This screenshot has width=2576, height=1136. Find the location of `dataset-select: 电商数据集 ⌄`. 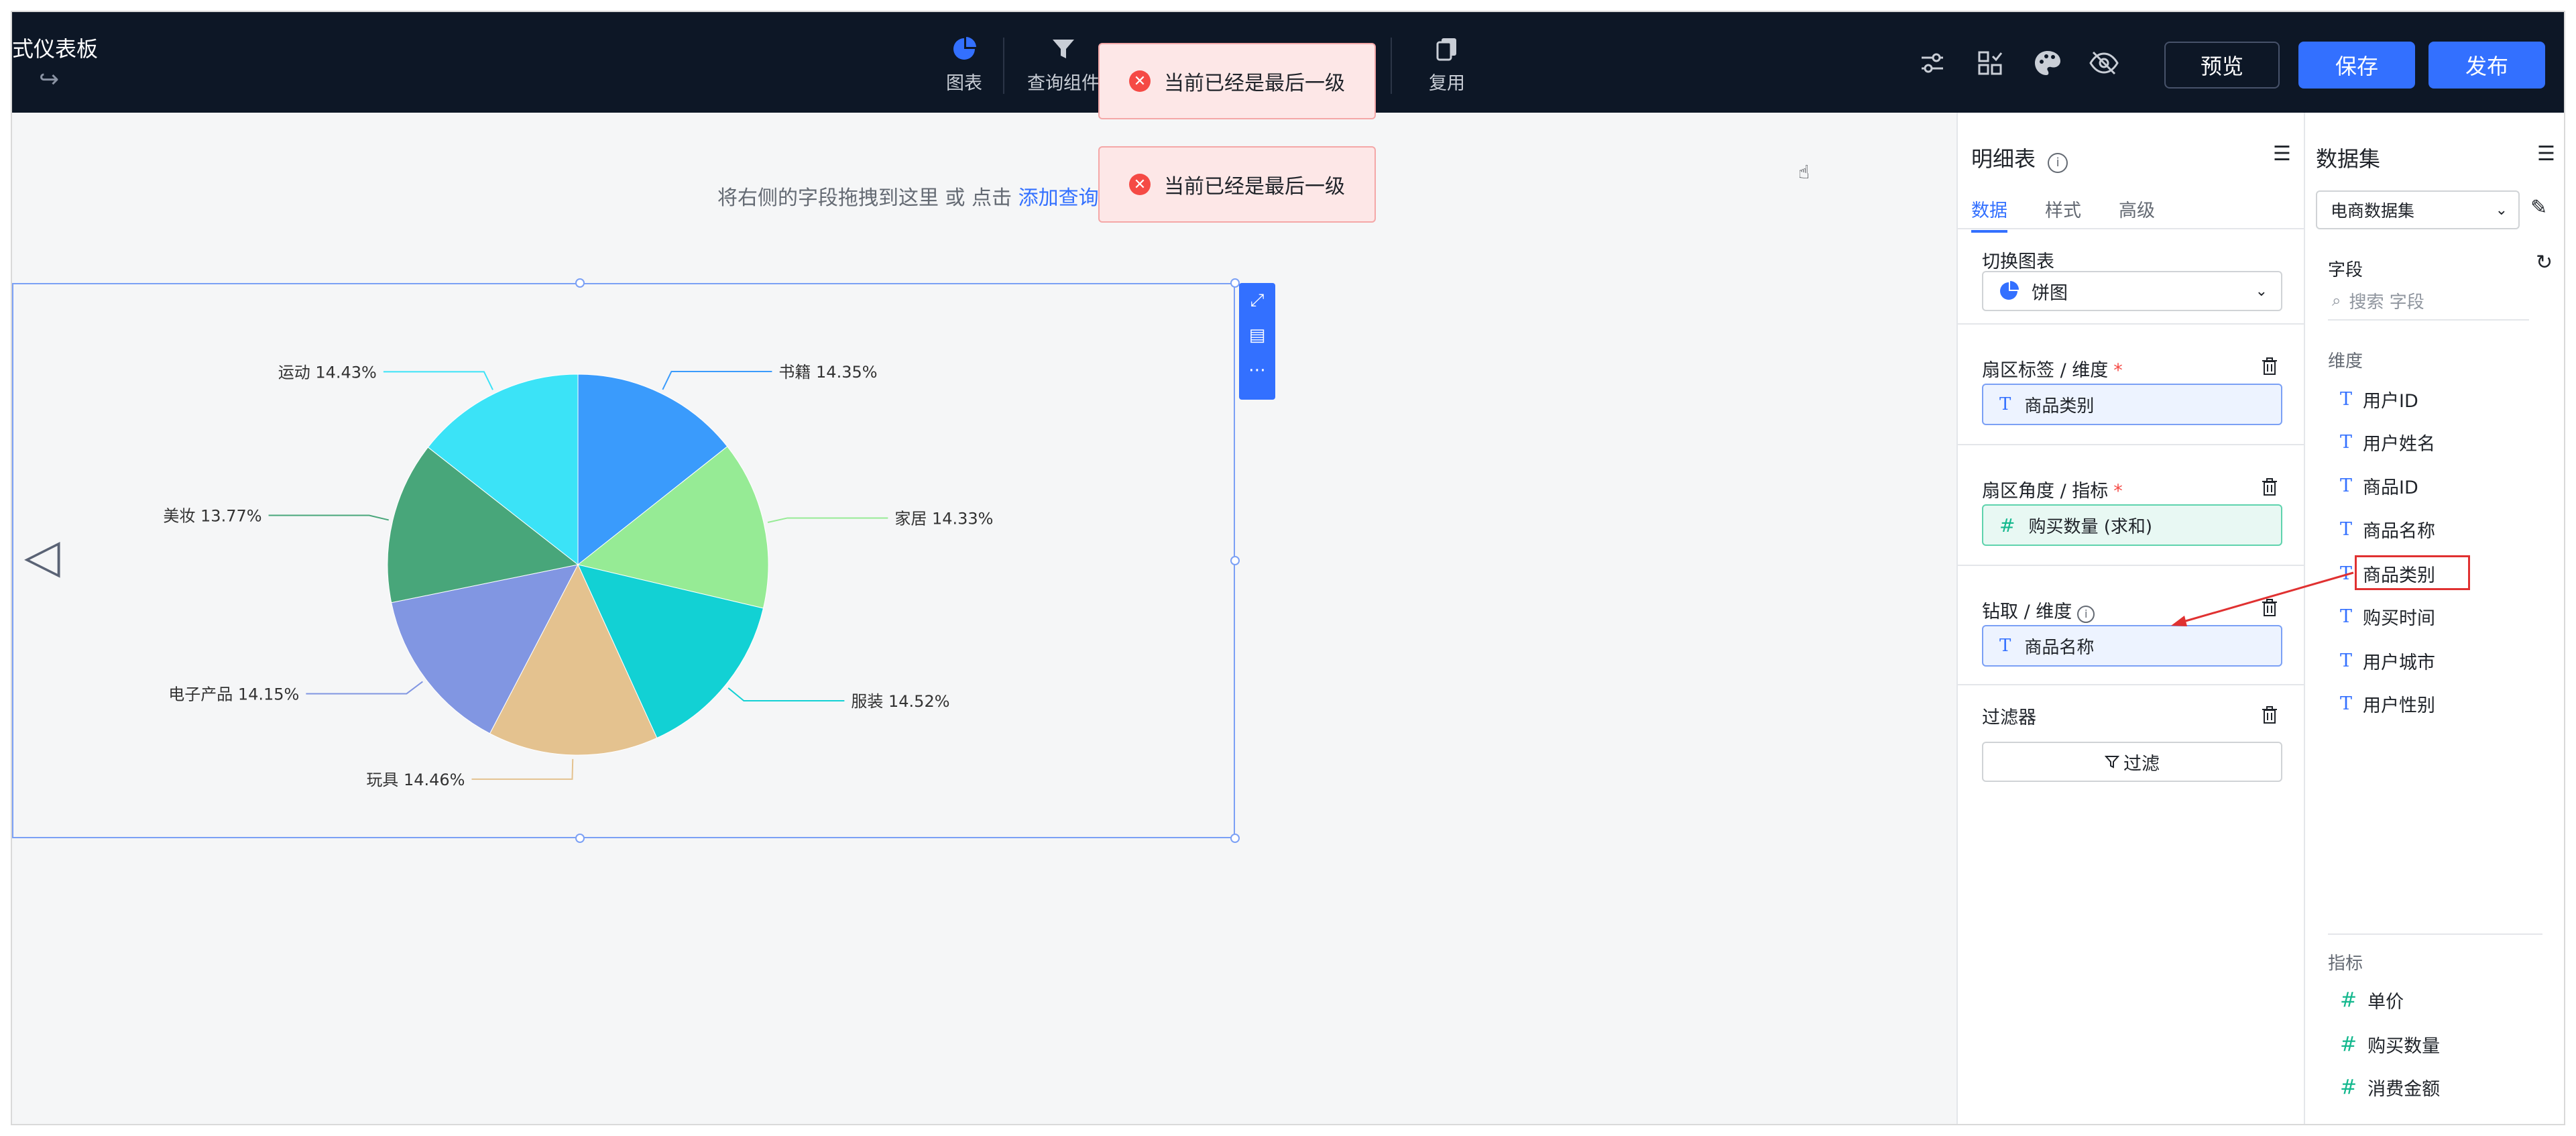

dataset-select: 电商数据集 ⌄ is located at coordinates (2418, 209).